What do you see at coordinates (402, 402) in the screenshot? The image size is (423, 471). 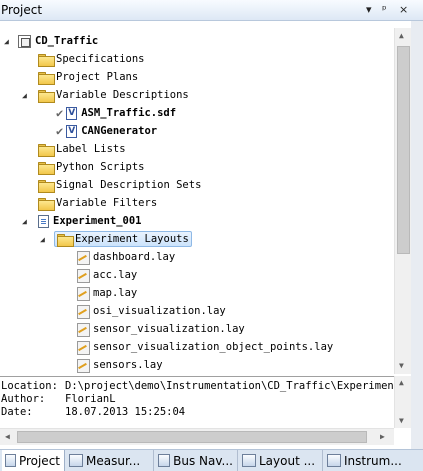 I see `properties-vertical-scrollbar: ▲ ▼` at bounding box center [402, 402].